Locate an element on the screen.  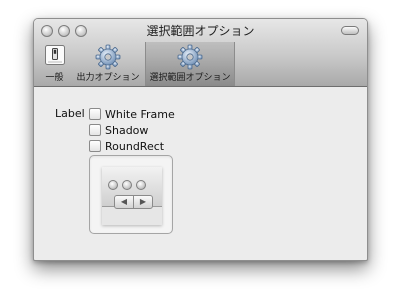
toolbar-item-label: 出力オプション is located at coordinates (108, 78).